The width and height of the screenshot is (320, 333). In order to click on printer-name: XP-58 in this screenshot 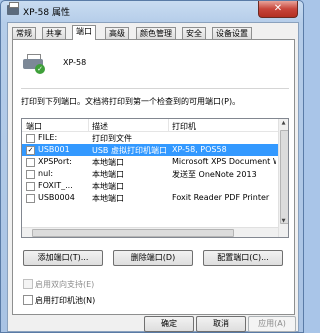, I will do `click(75, 62)`.